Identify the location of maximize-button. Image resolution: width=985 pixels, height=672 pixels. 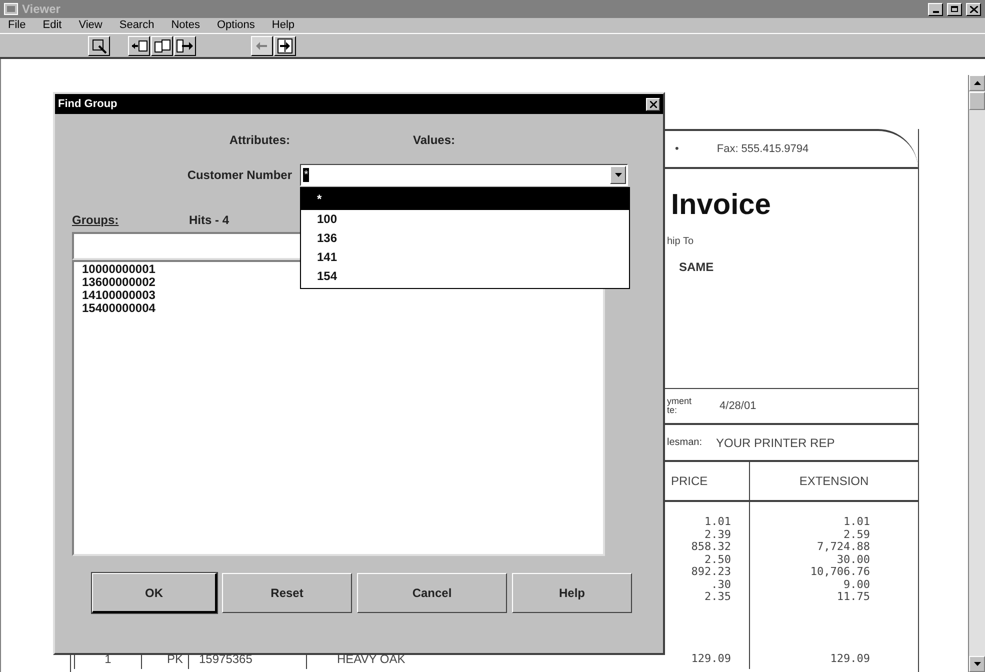
(954, 9).